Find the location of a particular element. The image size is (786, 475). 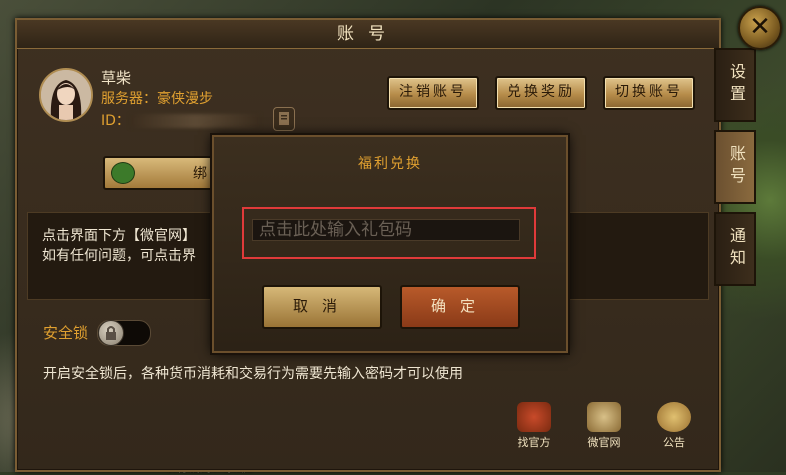

tab-settings: 设置 is located at coordinates (735, 85).